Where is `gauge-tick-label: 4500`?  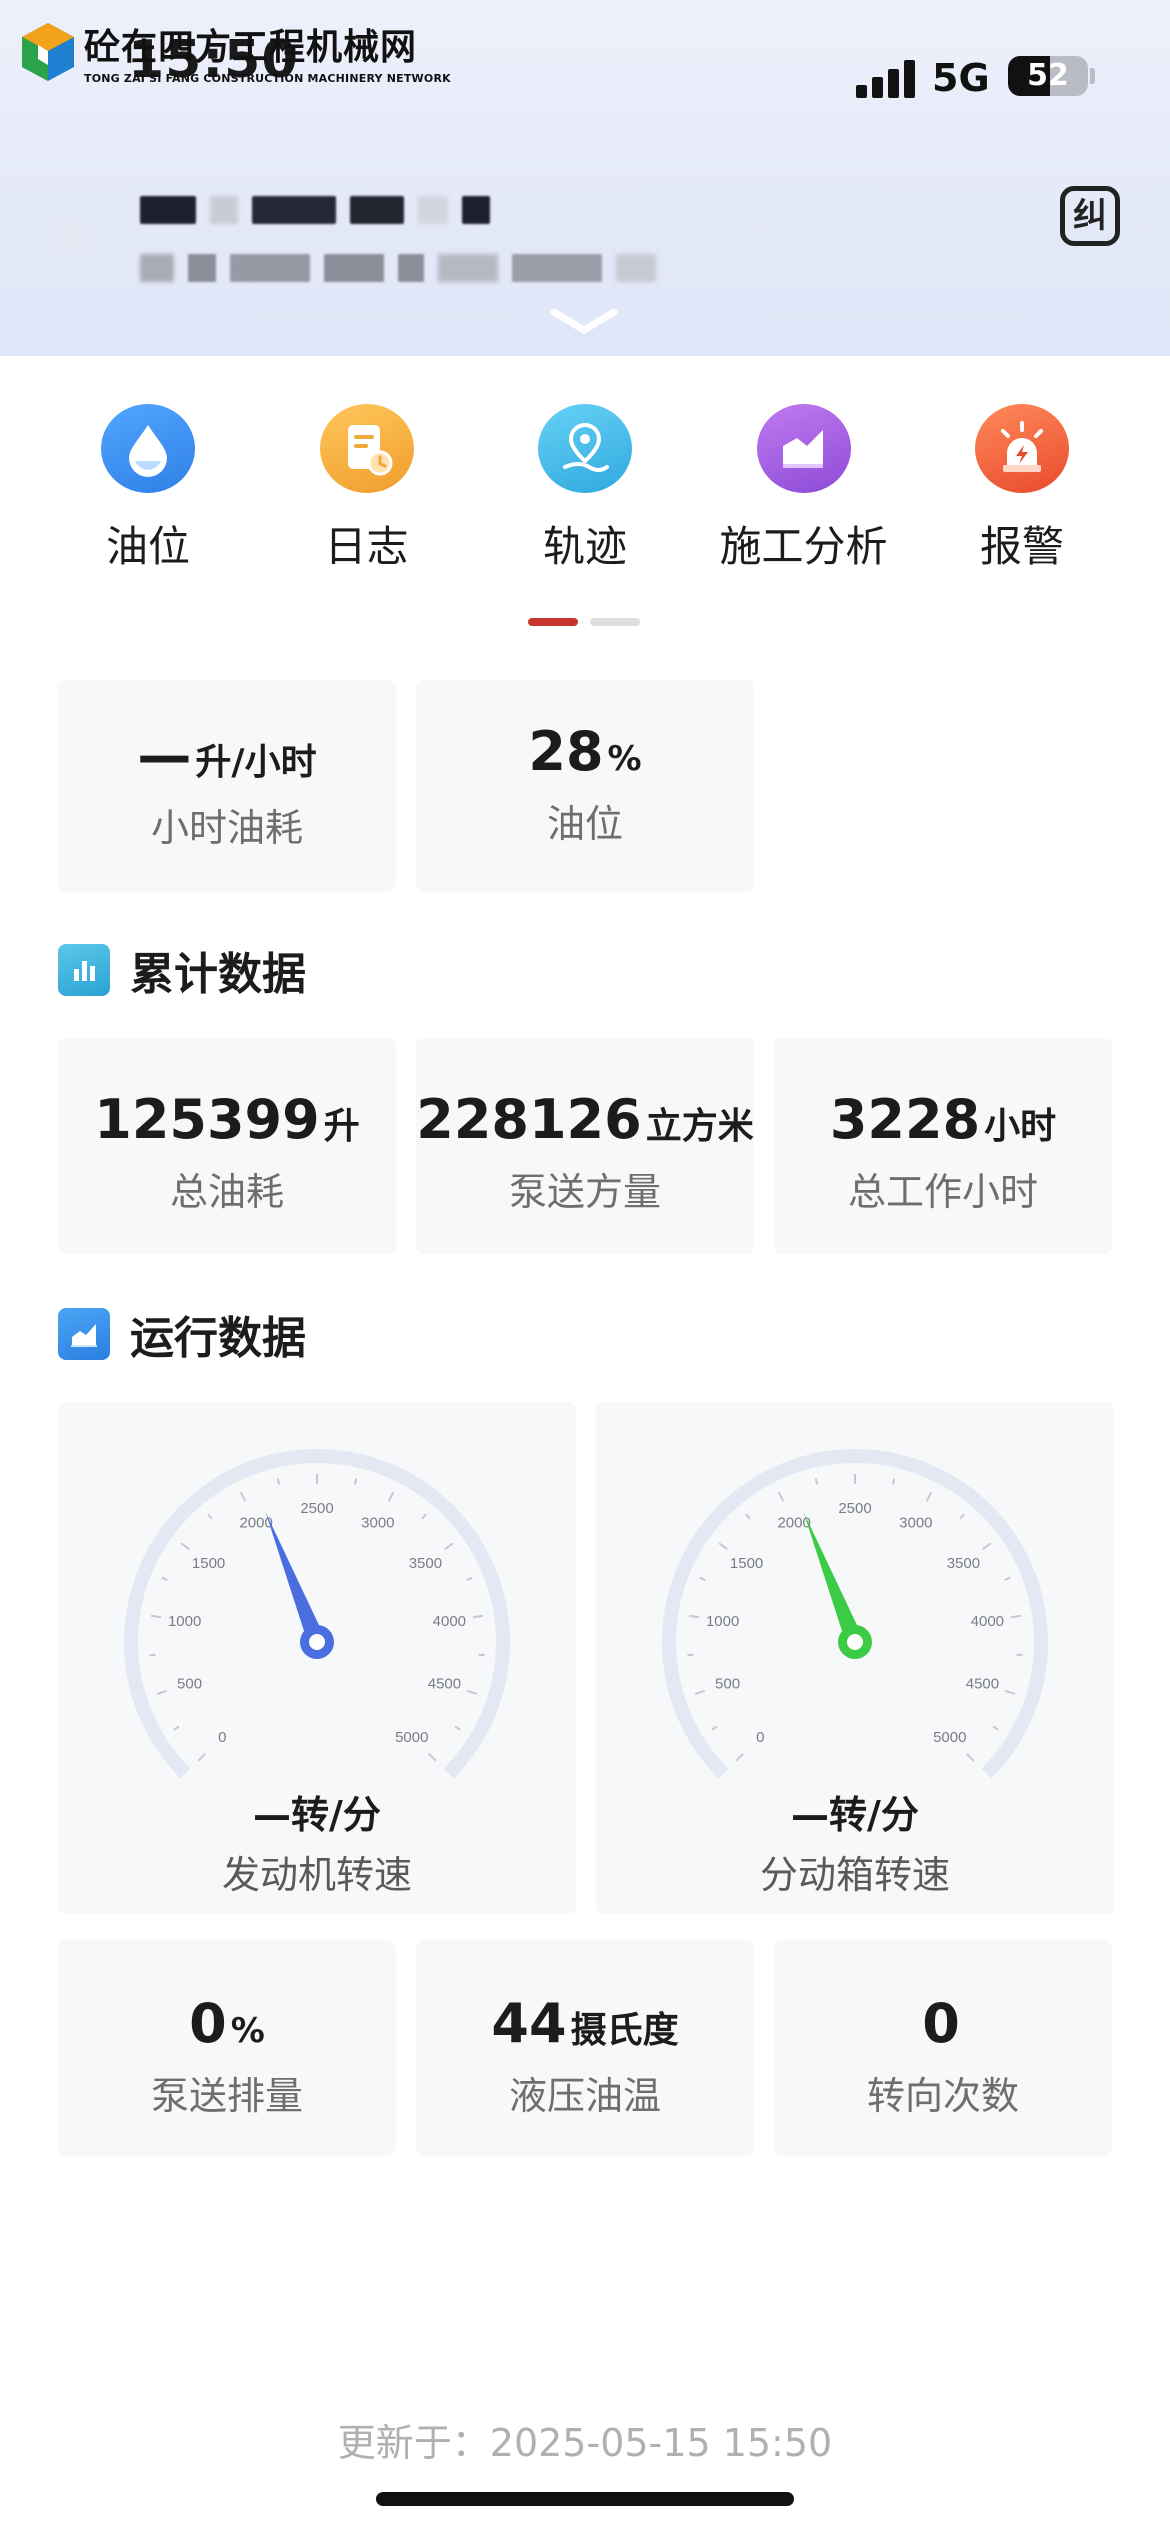
gauge-tick-label: 4500 is located at coordinates (982, 1683).